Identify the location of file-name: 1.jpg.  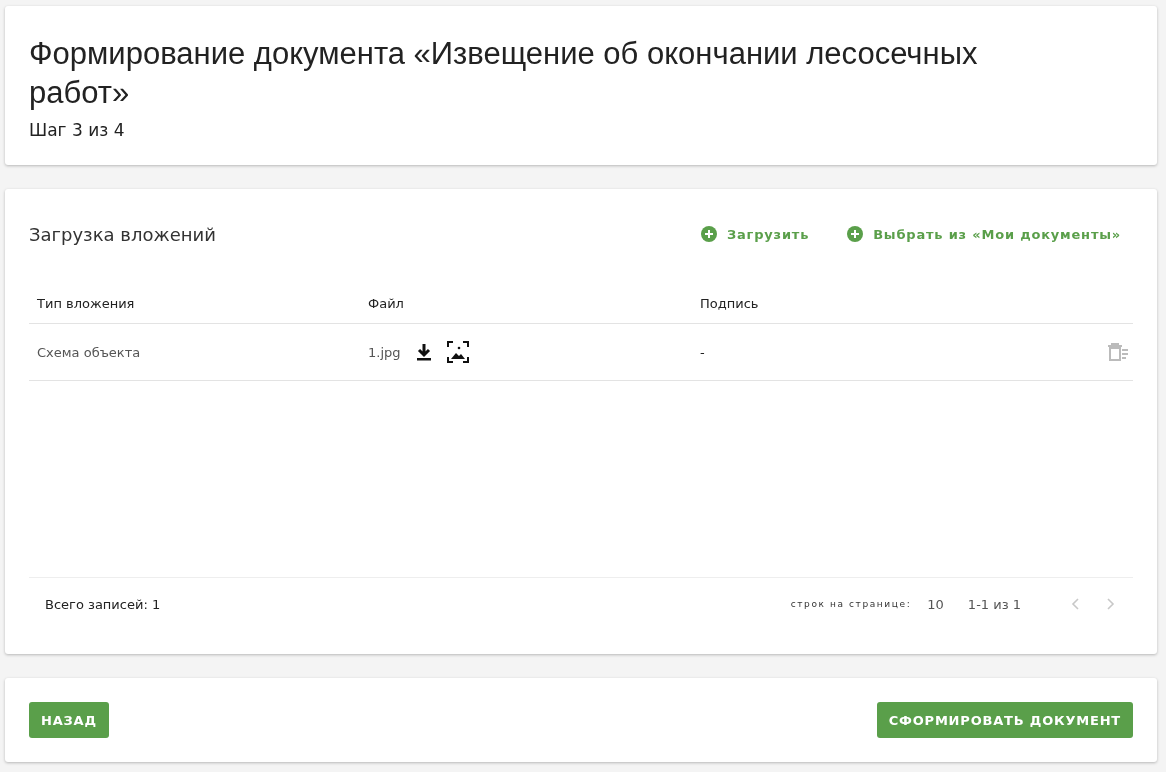
(384, 352).